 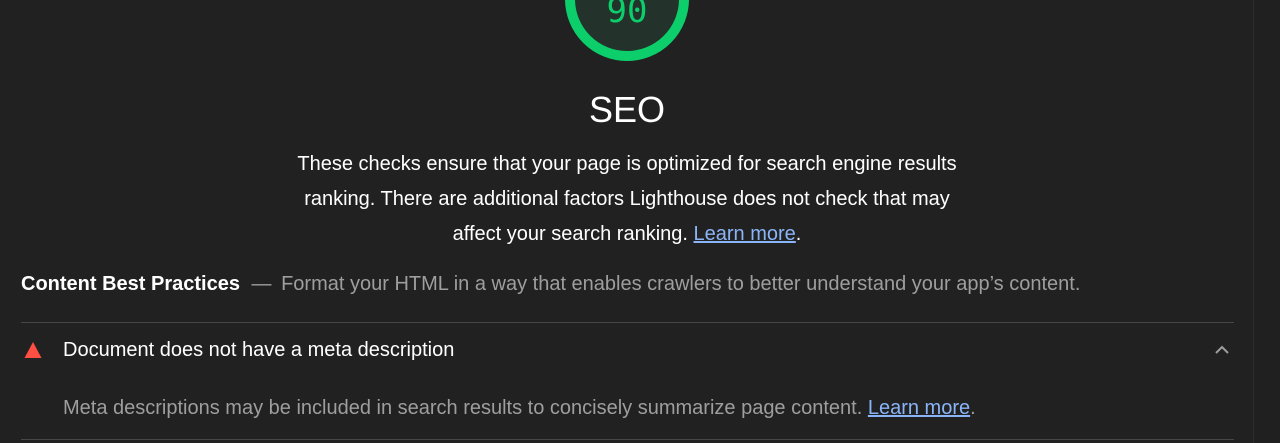 What do you see at coordinates (798, 234) in the screenshot?
I see `category-period: .` at bounding box center [798, 234].